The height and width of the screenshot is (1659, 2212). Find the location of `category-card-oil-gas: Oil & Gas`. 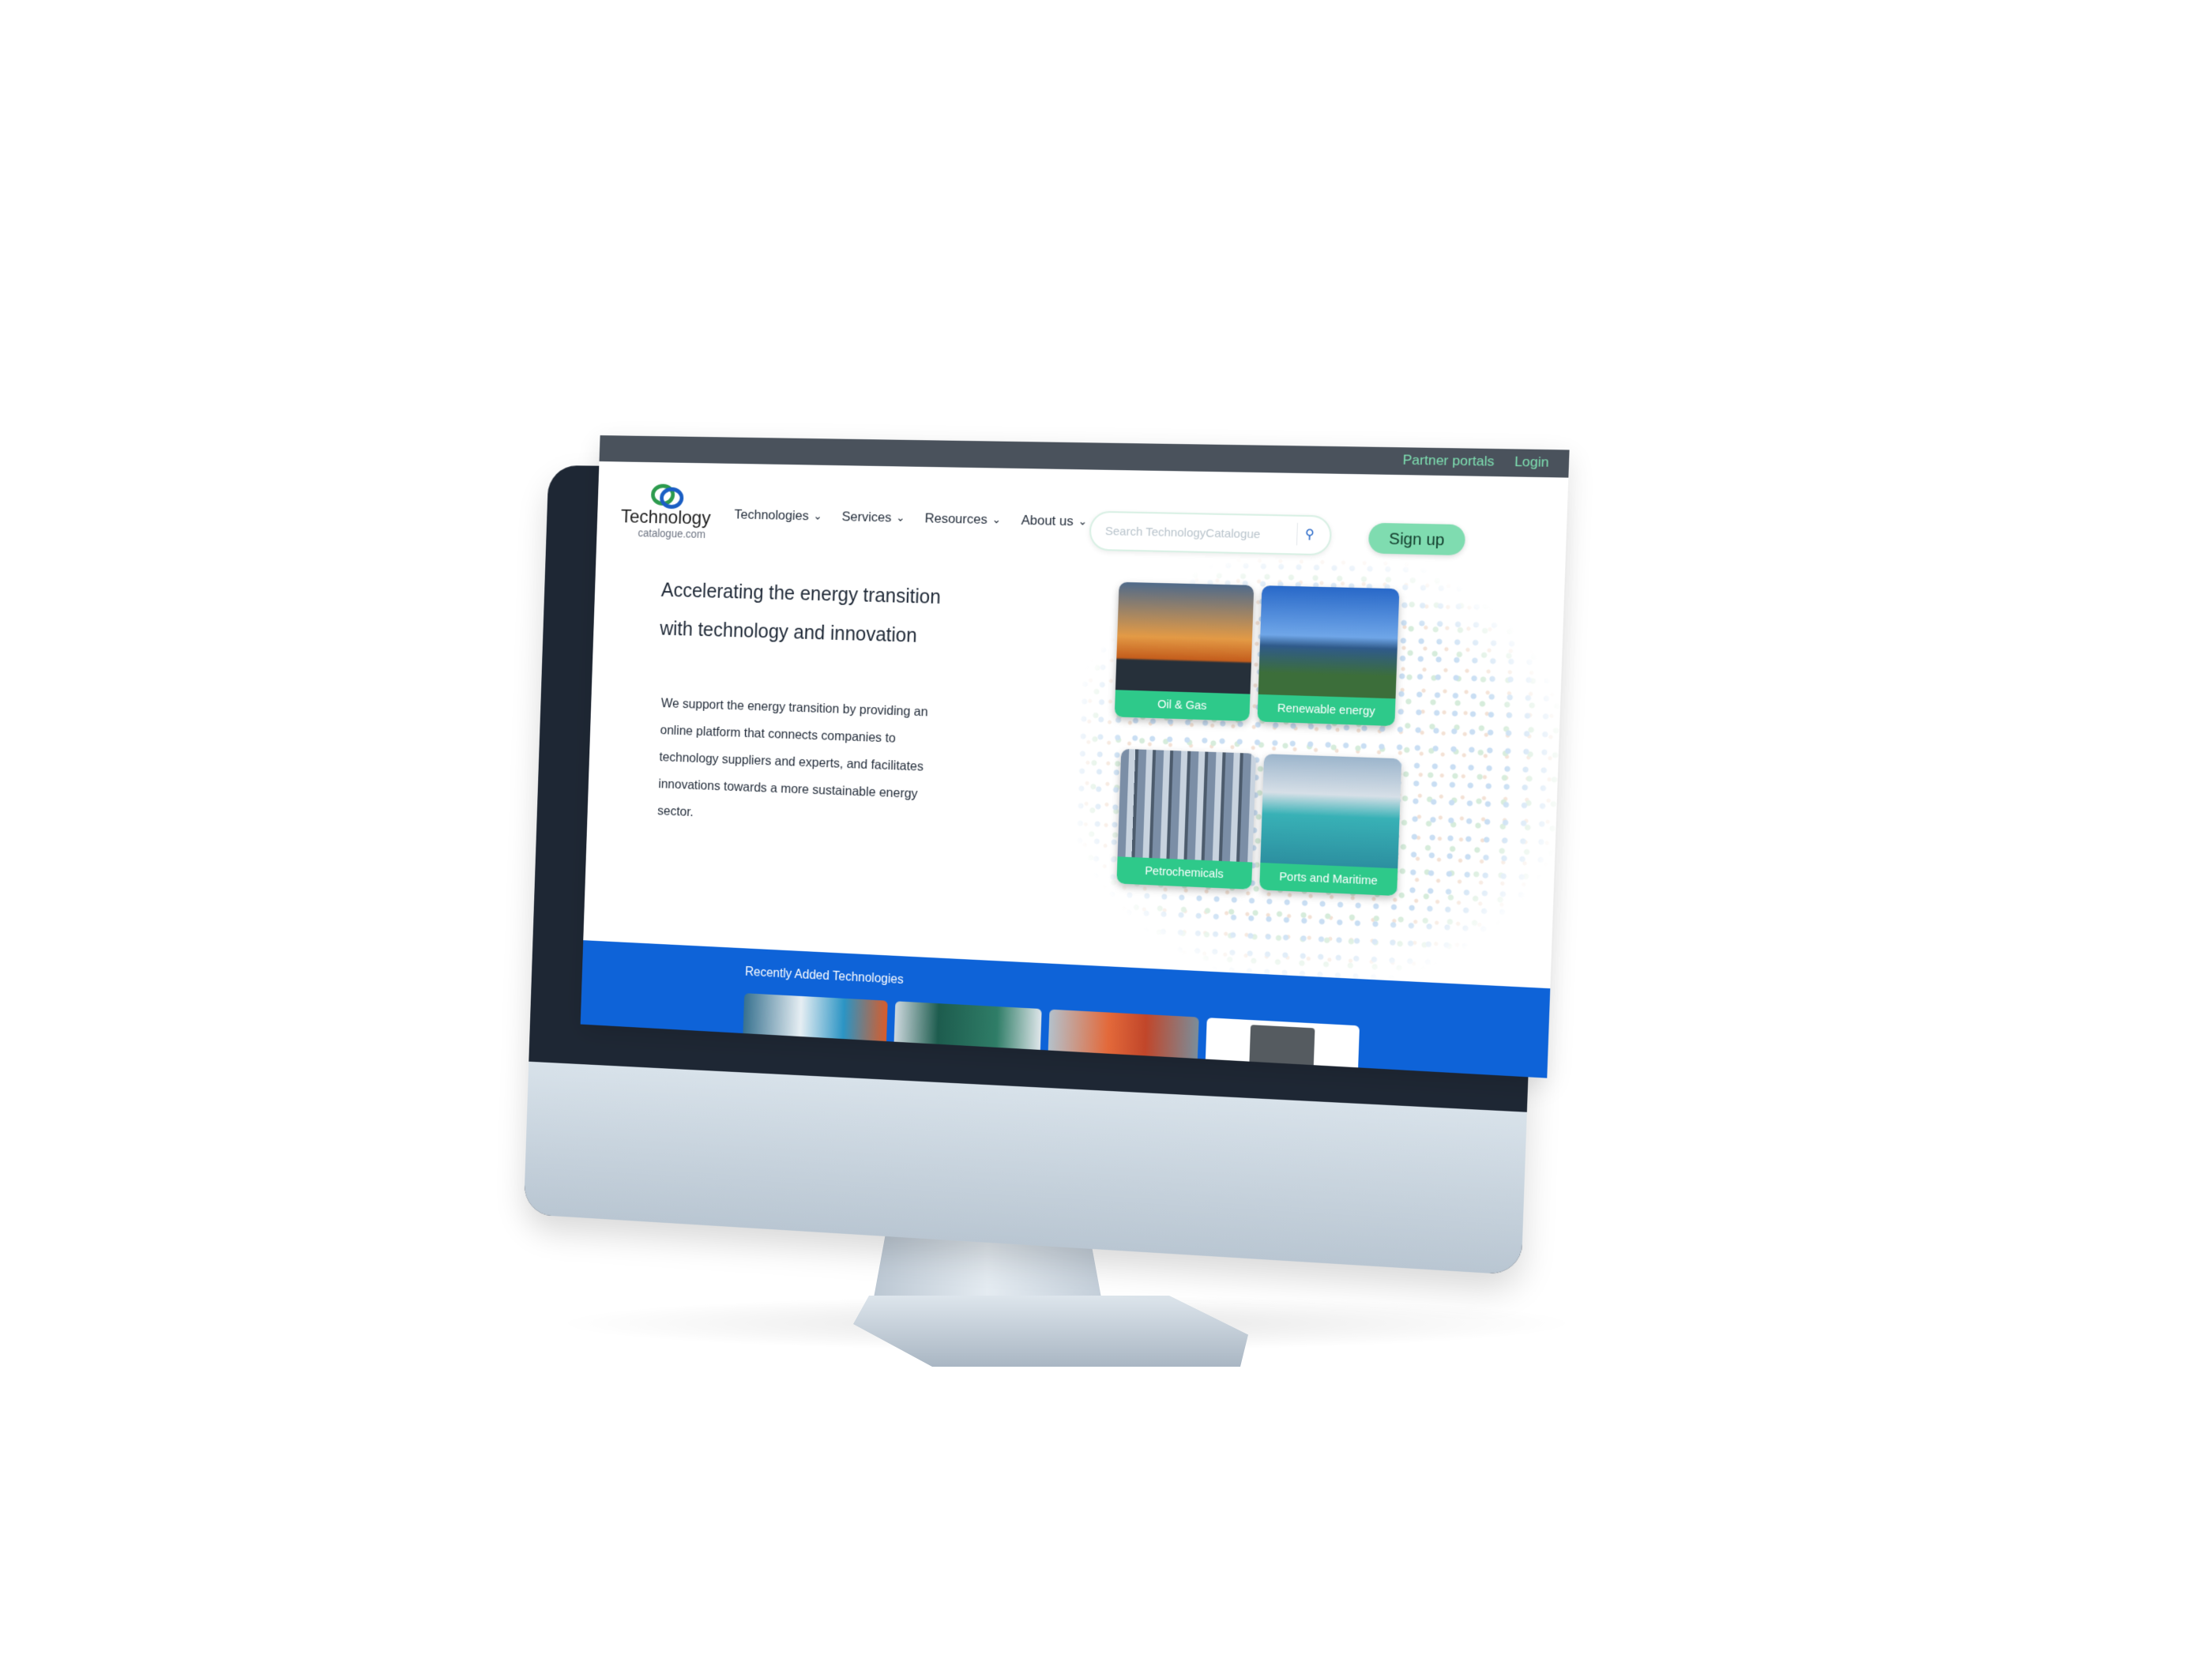

category-card-oil-gas: Oil & Gas is located at coordinates (1185, 651).